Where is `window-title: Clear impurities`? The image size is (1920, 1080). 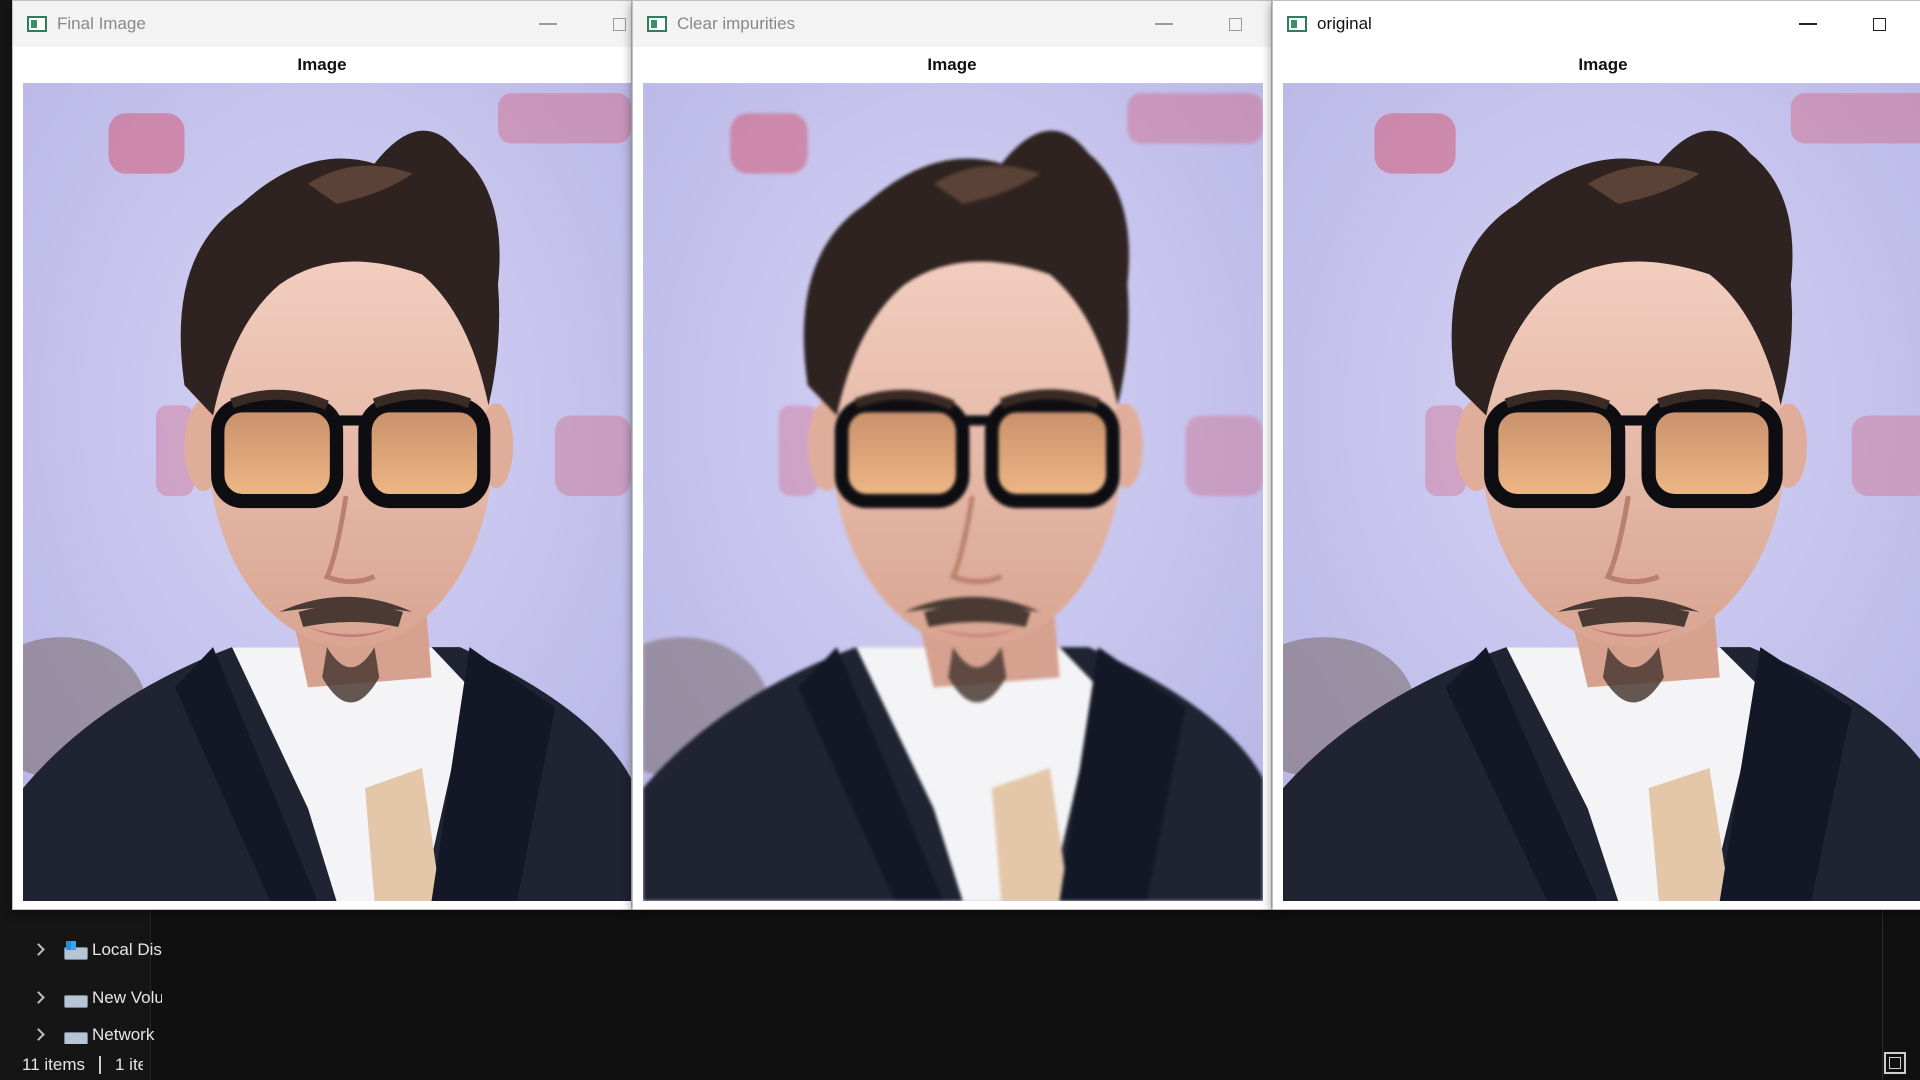 window-title: Clear impurities is located at coordinates (736, 23).